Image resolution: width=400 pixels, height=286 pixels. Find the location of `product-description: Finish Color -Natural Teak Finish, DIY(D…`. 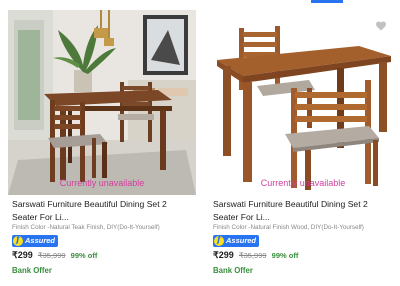

product-description: Finish Color -Natural Teak Finish, DIY(D… is located at coordinates (86, 227).